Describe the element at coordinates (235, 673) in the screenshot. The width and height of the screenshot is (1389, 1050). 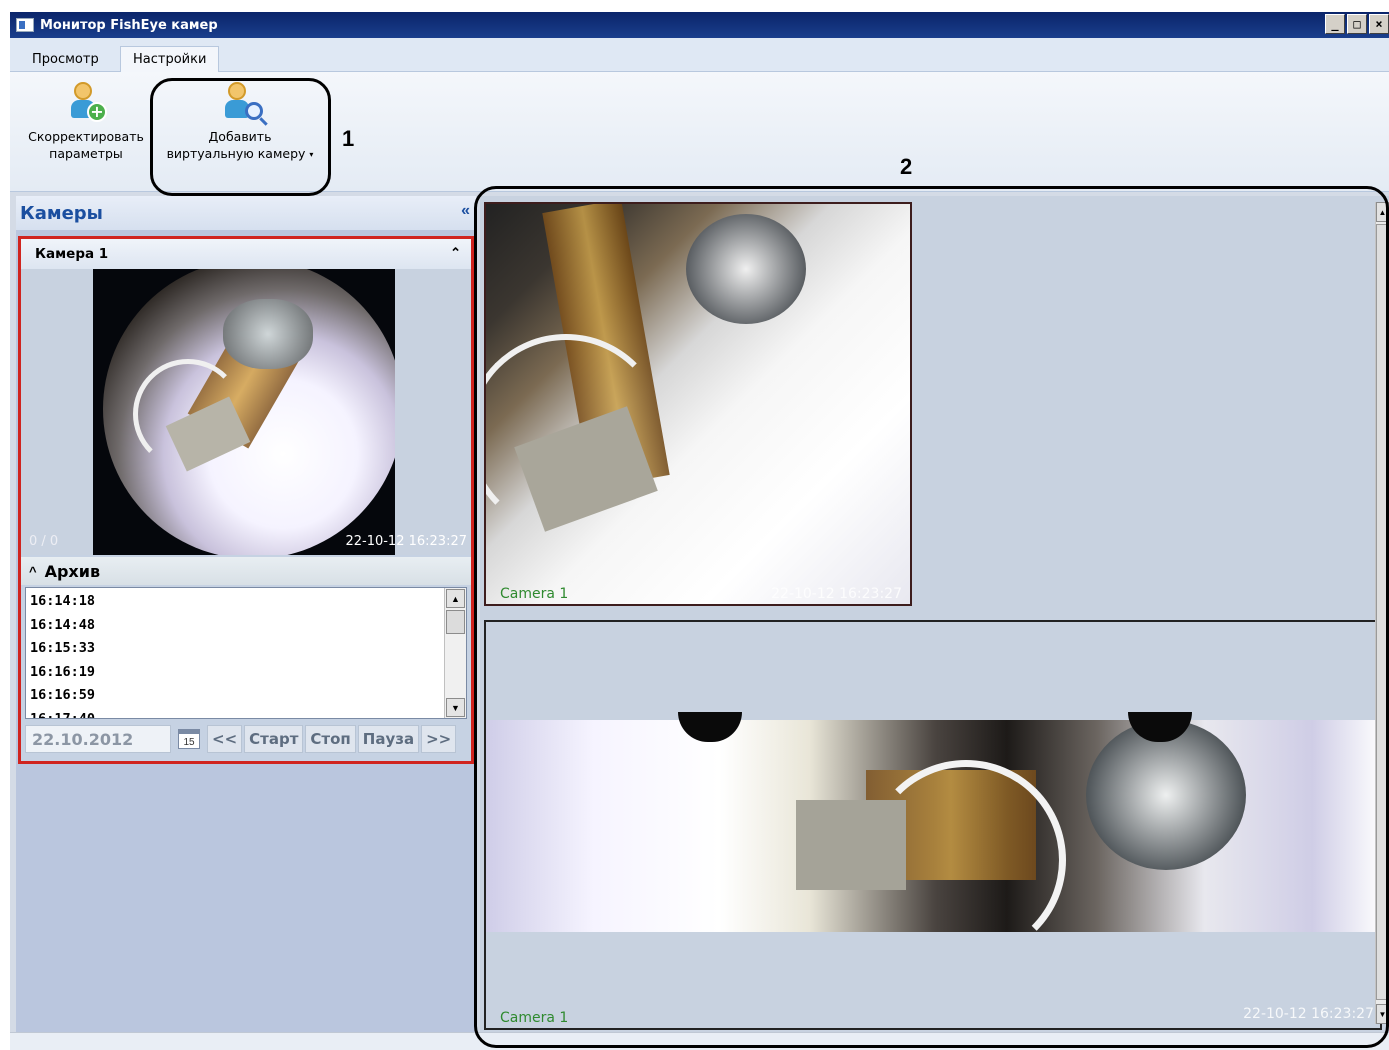
I see `list-item: 16:16:19` at that location.